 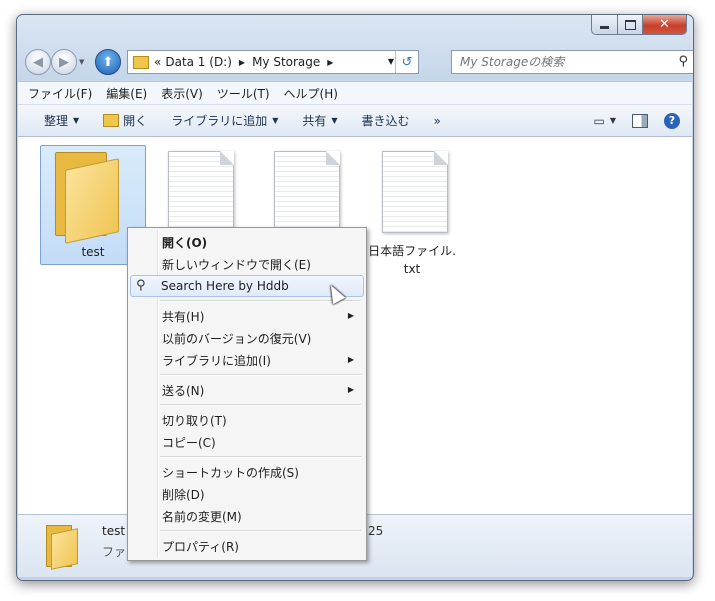 I want to click on menu-edit: 編集(E), so click(x=126, y=93).